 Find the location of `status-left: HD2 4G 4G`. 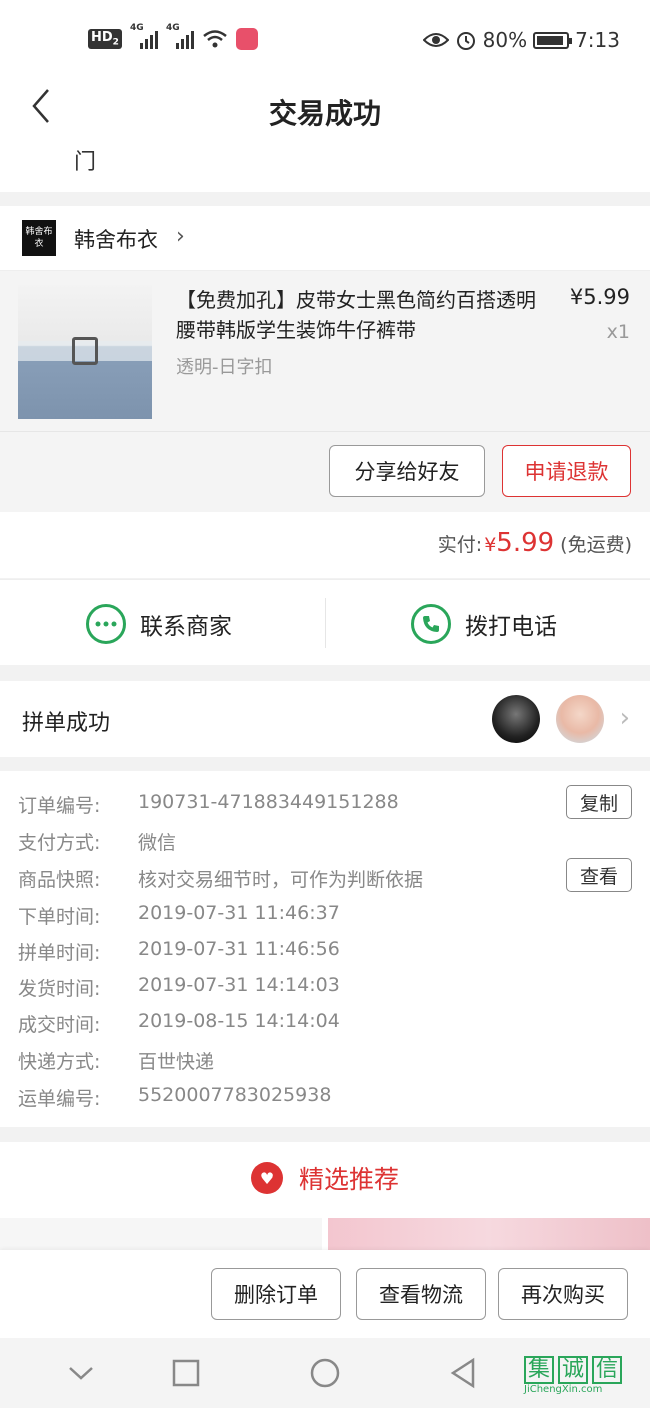

status-left: HD2 4G 4G is located at coordinates (173, 36).